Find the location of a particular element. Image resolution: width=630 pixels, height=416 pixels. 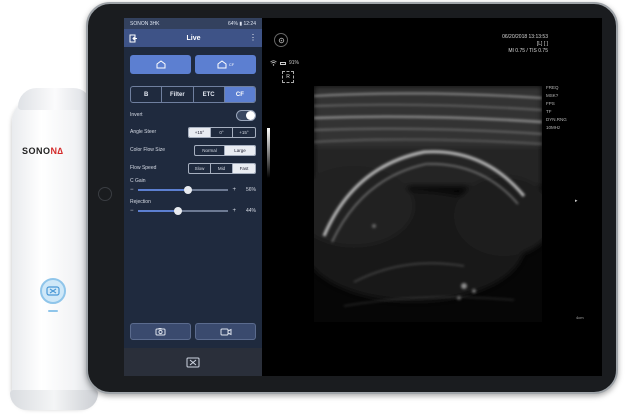

probe-logo-icon is located at coordinates (53, 291).